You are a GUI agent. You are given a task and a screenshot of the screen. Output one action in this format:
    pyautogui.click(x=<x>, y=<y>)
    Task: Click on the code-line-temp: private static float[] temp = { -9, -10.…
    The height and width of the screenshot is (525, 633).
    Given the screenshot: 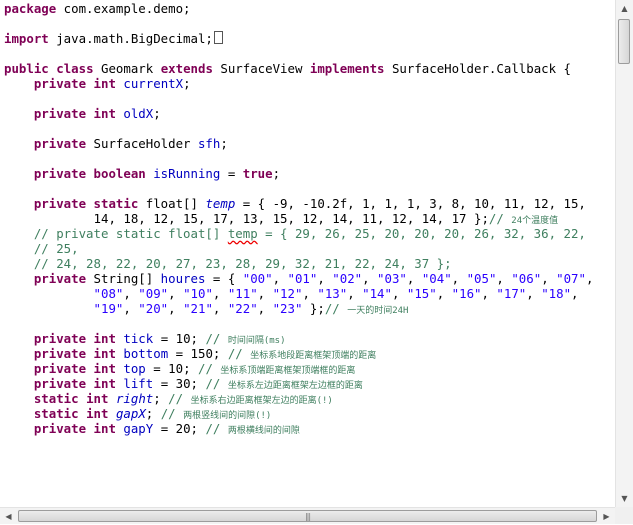 What is the action you would take?
    pyautogui.click(x=309, y=203)
    